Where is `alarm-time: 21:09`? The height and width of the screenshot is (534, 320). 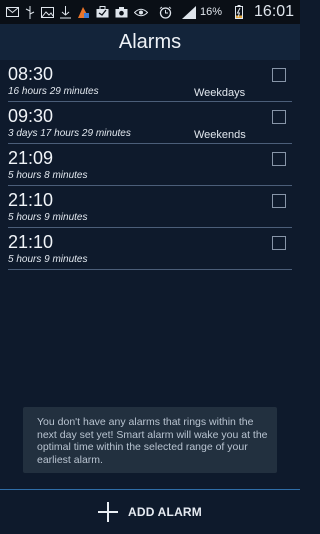
alarm-time: 21:09 is located at coordinates (31, 158).